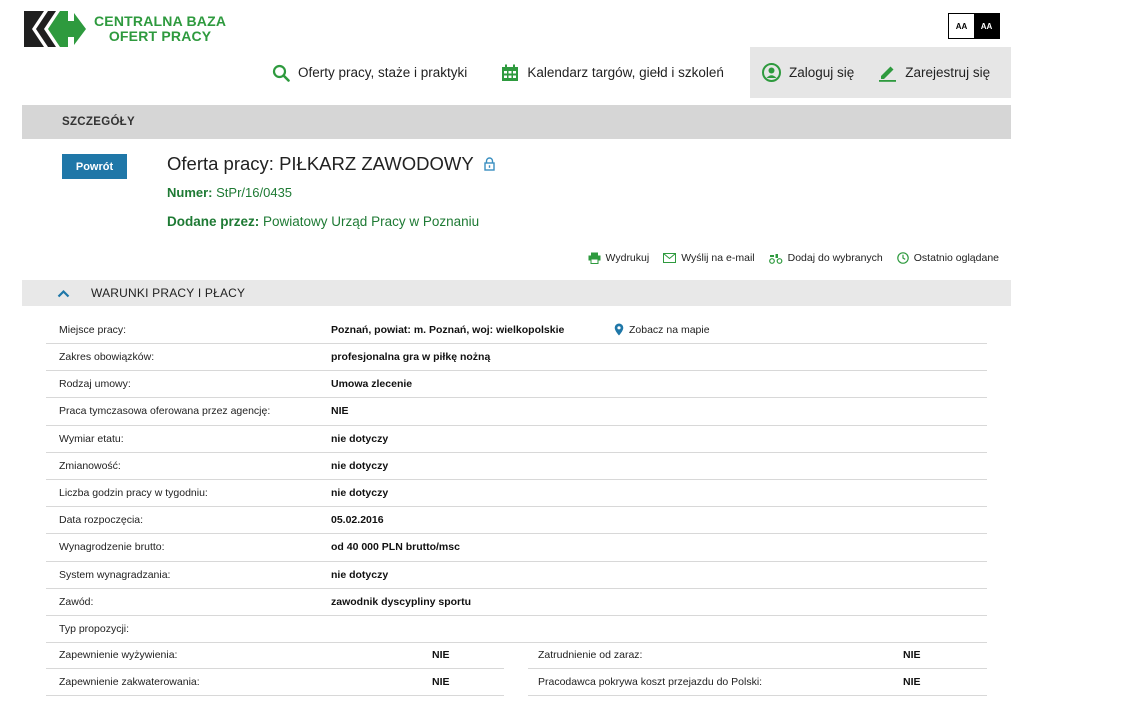 The width and height of the screenshot is (1125, 728). I want to click on recent-action: Ostatnio oglądane, so click(947, 258).